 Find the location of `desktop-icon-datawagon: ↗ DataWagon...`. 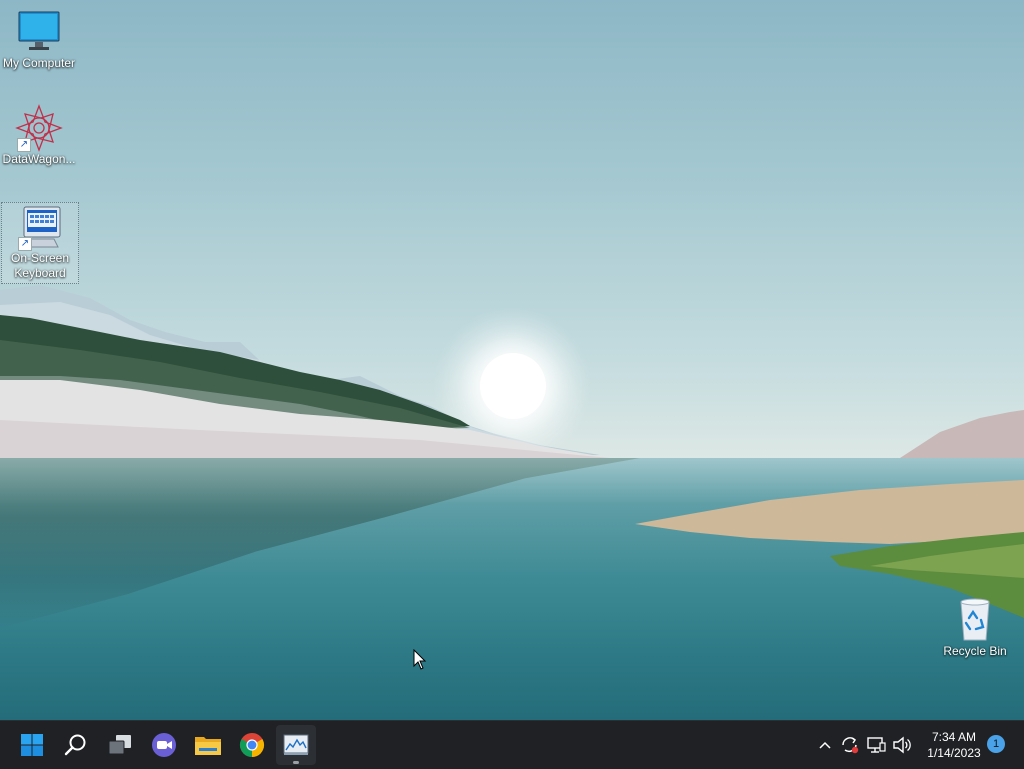

desktop-icon-datawagon: ↗ DataWagon... is located at coordinates (39, 135).